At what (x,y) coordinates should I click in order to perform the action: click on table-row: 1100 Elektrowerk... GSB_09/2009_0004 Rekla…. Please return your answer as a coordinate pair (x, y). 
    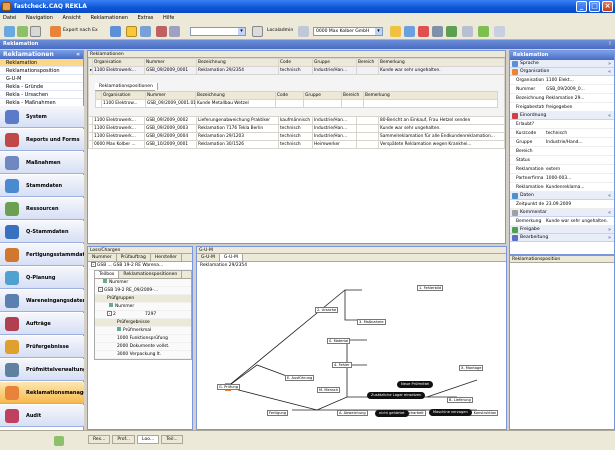
    Looking at the image, I should click on (296, 136).